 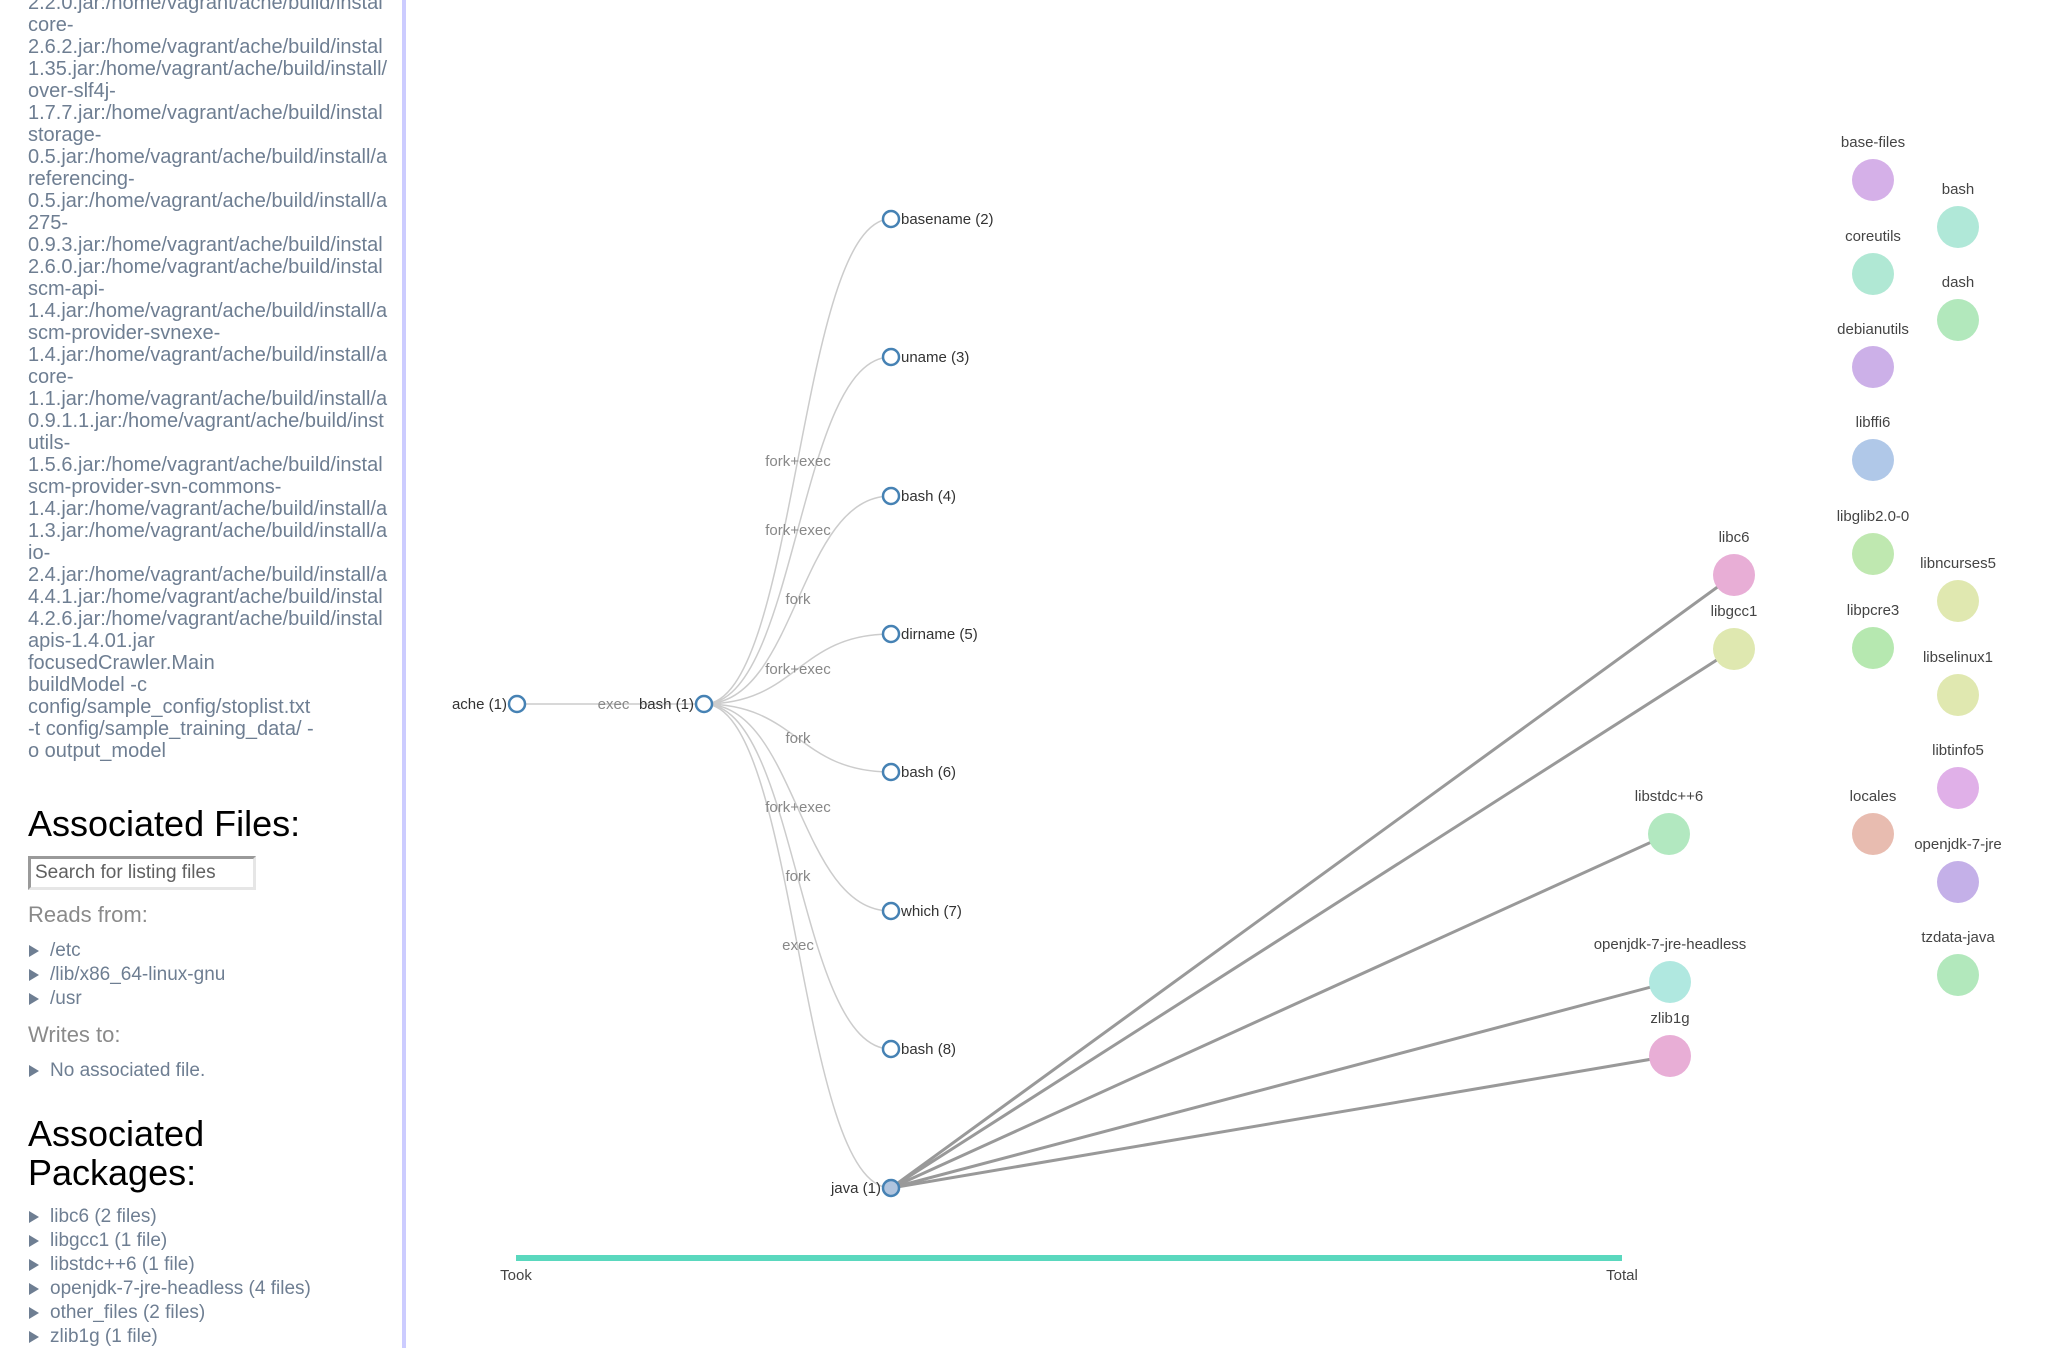 What do you see at coordinates (1958, 937) in the screenshot?
I see `package-label: tzdata-java` at bounding box center [1958, 937].